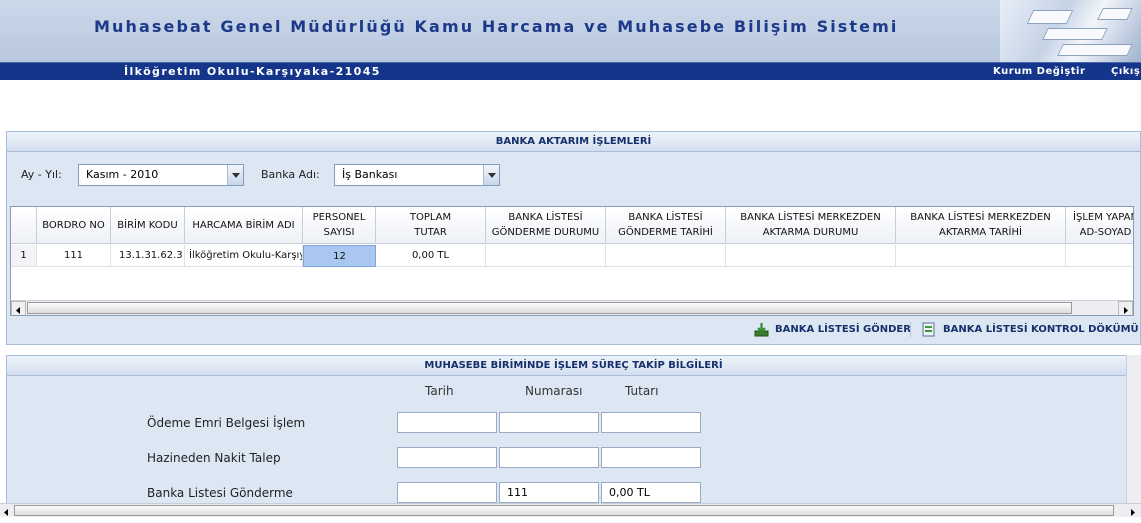 This screenshot has width=1141, height=523. Describe the element at coordinates (161, 175) in the screenshot. I see `month-year-select: Kasım - 2010` at that location.